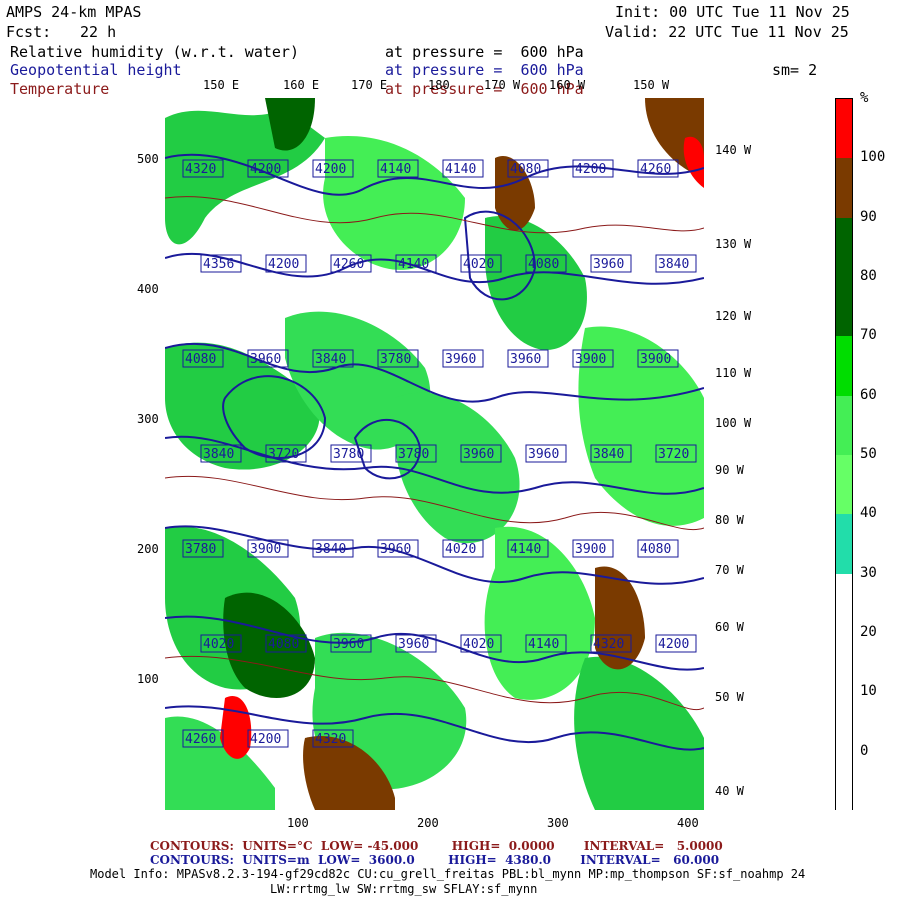 This screenshot has height=900, width=900. I want to click on right-lon-label: 40 W, so click(729, 791).